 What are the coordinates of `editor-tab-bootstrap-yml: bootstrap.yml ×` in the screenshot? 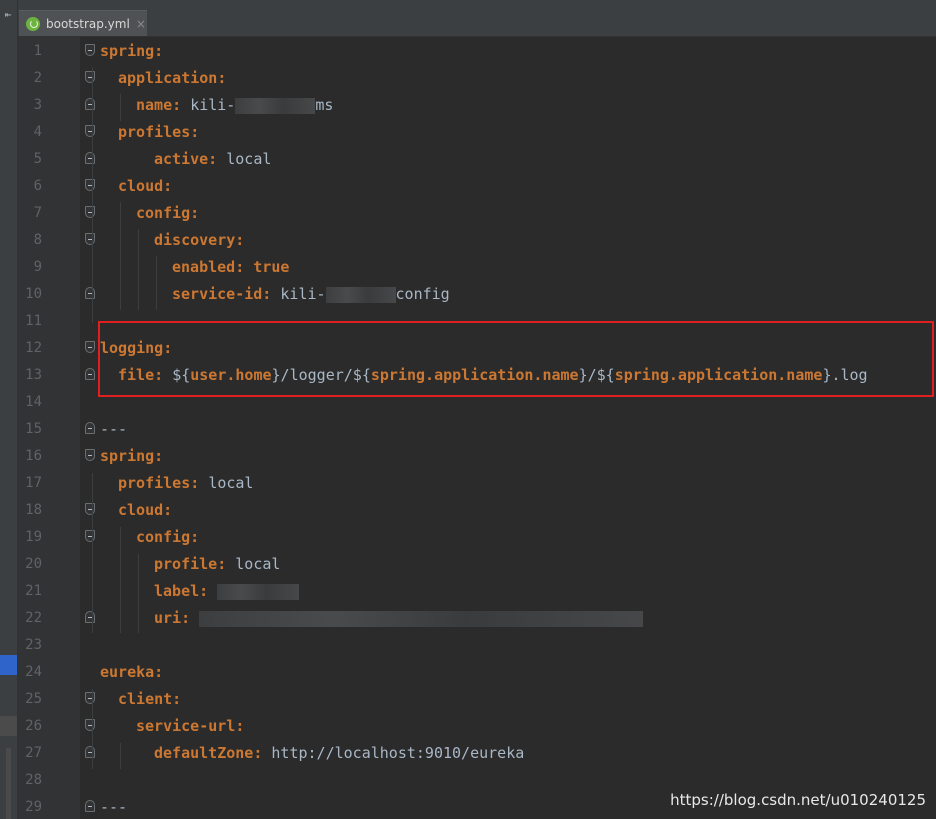 It's located at (83, 23).